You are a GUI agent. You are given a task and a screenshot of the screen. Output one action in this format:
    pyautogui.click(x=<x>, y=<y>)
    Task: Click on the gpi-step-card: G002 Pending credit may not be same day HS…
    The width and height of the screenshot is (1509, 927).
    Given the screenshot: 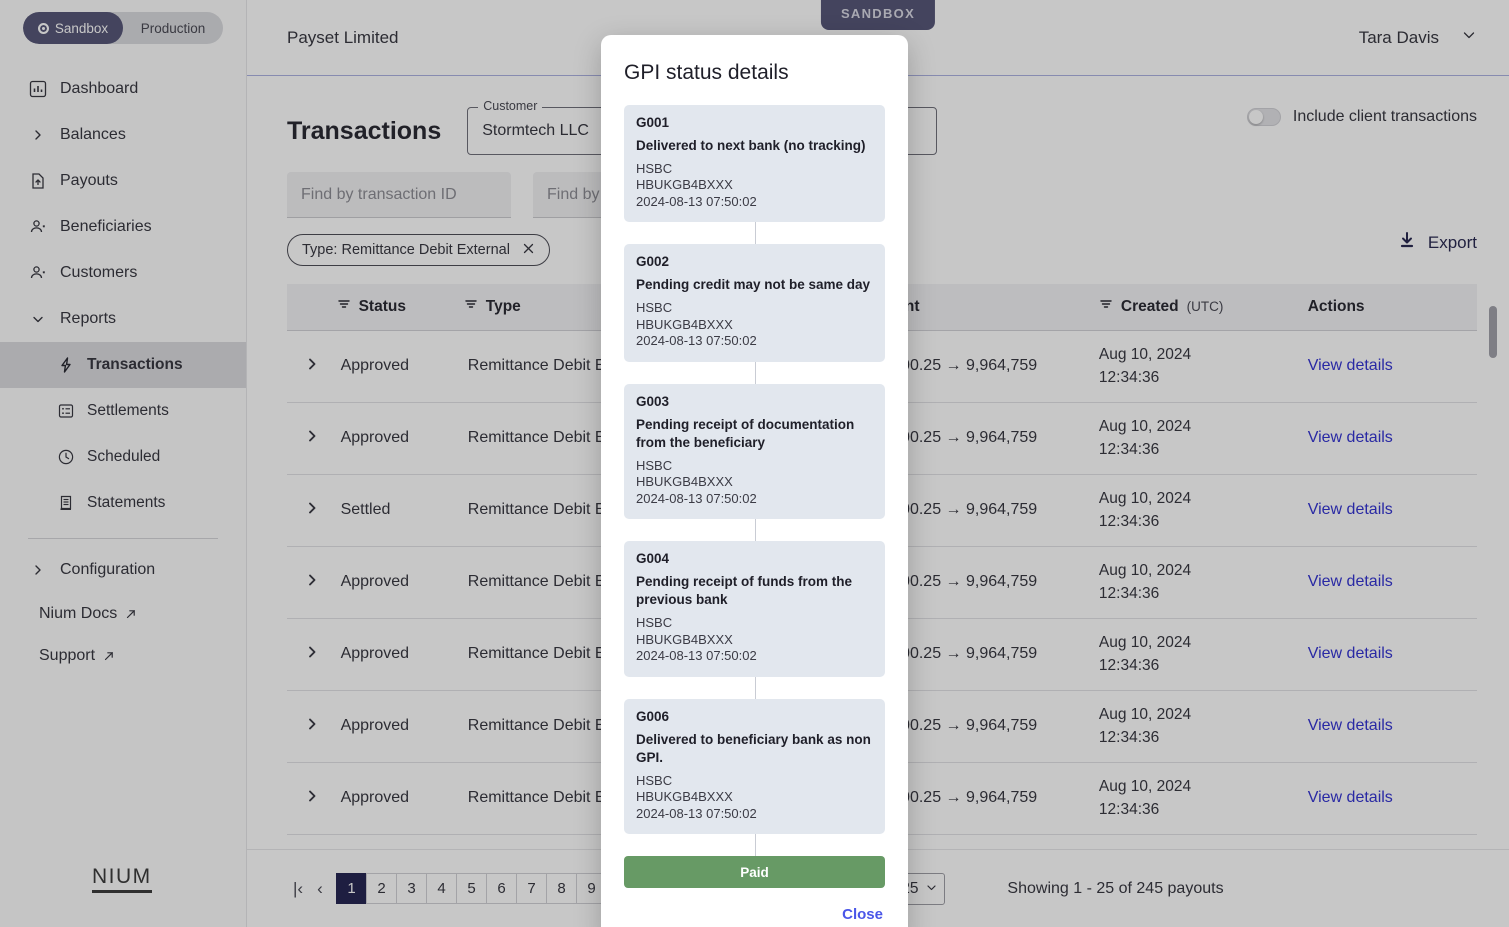 What is the action you would take?
    pyautogui.click(x=754, y=303)
    